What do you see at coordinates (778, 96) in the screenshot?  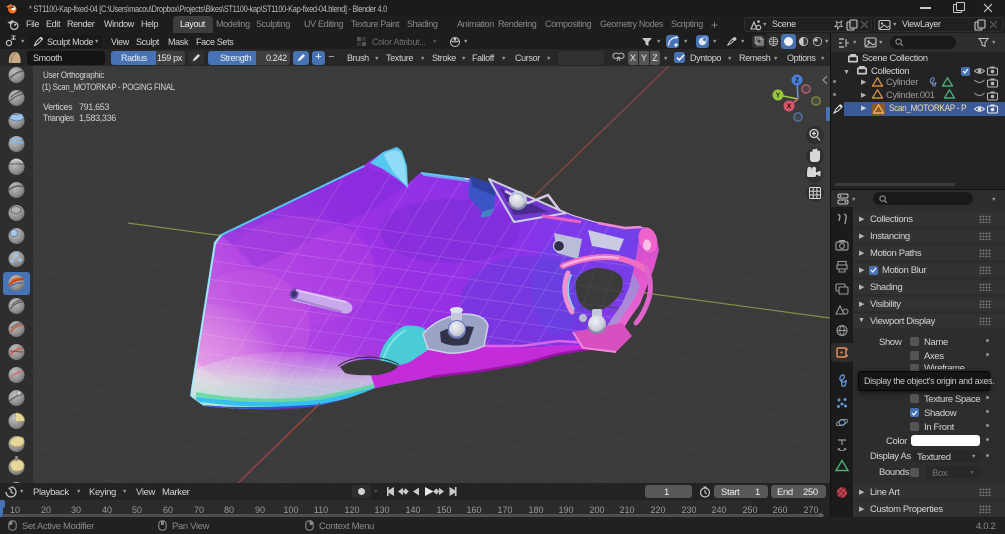 I see `svg-text: Y` at bounding box center [778, 96].